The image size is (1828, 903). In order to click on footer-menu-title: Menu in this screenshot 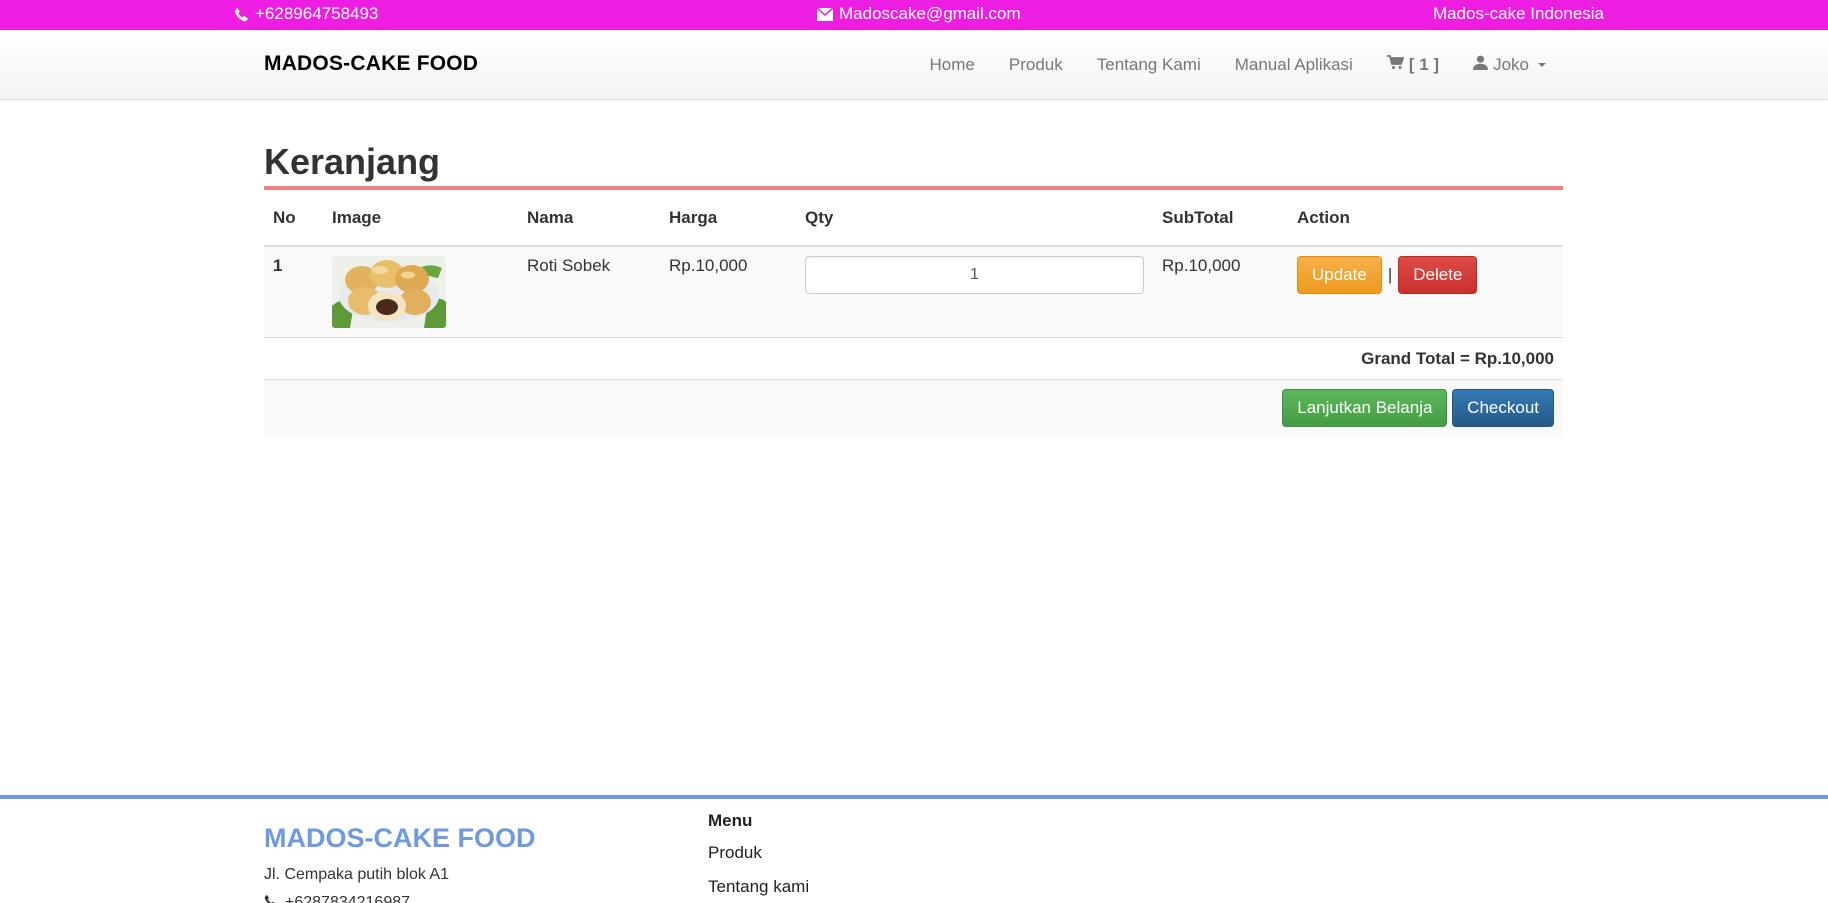, I will do `click(730, 820)`.